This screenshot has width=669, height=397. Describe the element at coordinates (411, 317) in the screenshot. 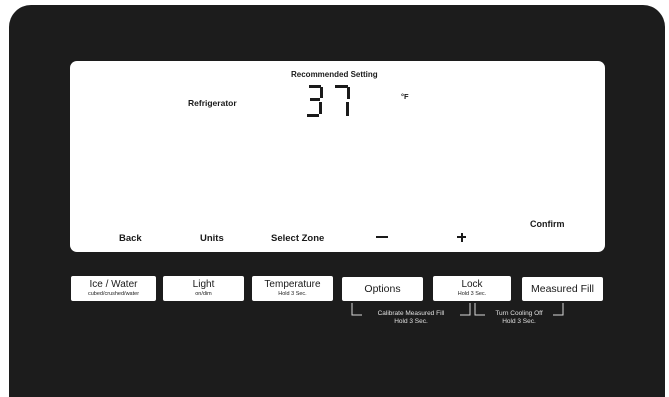

I see `calibrate-measured-fill-hint: Calibrate Measured Fill Hold 3 Sec.` at that location.